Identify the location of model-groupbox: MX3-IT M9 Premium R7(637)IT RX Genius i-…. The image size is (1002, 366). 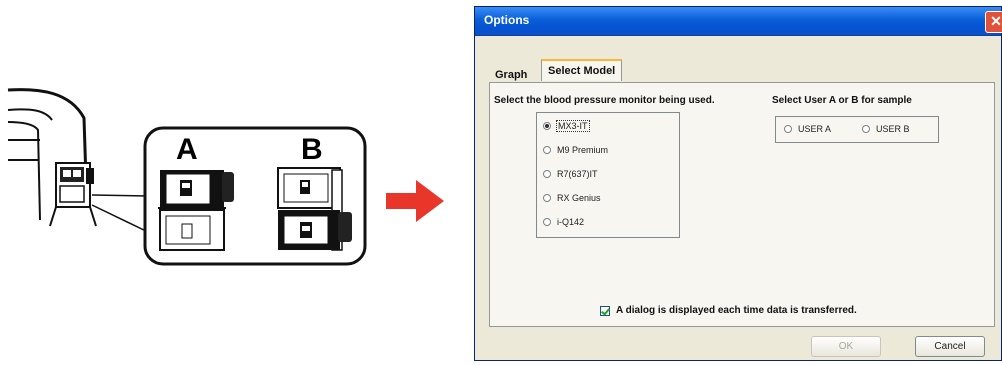
(608, 175).